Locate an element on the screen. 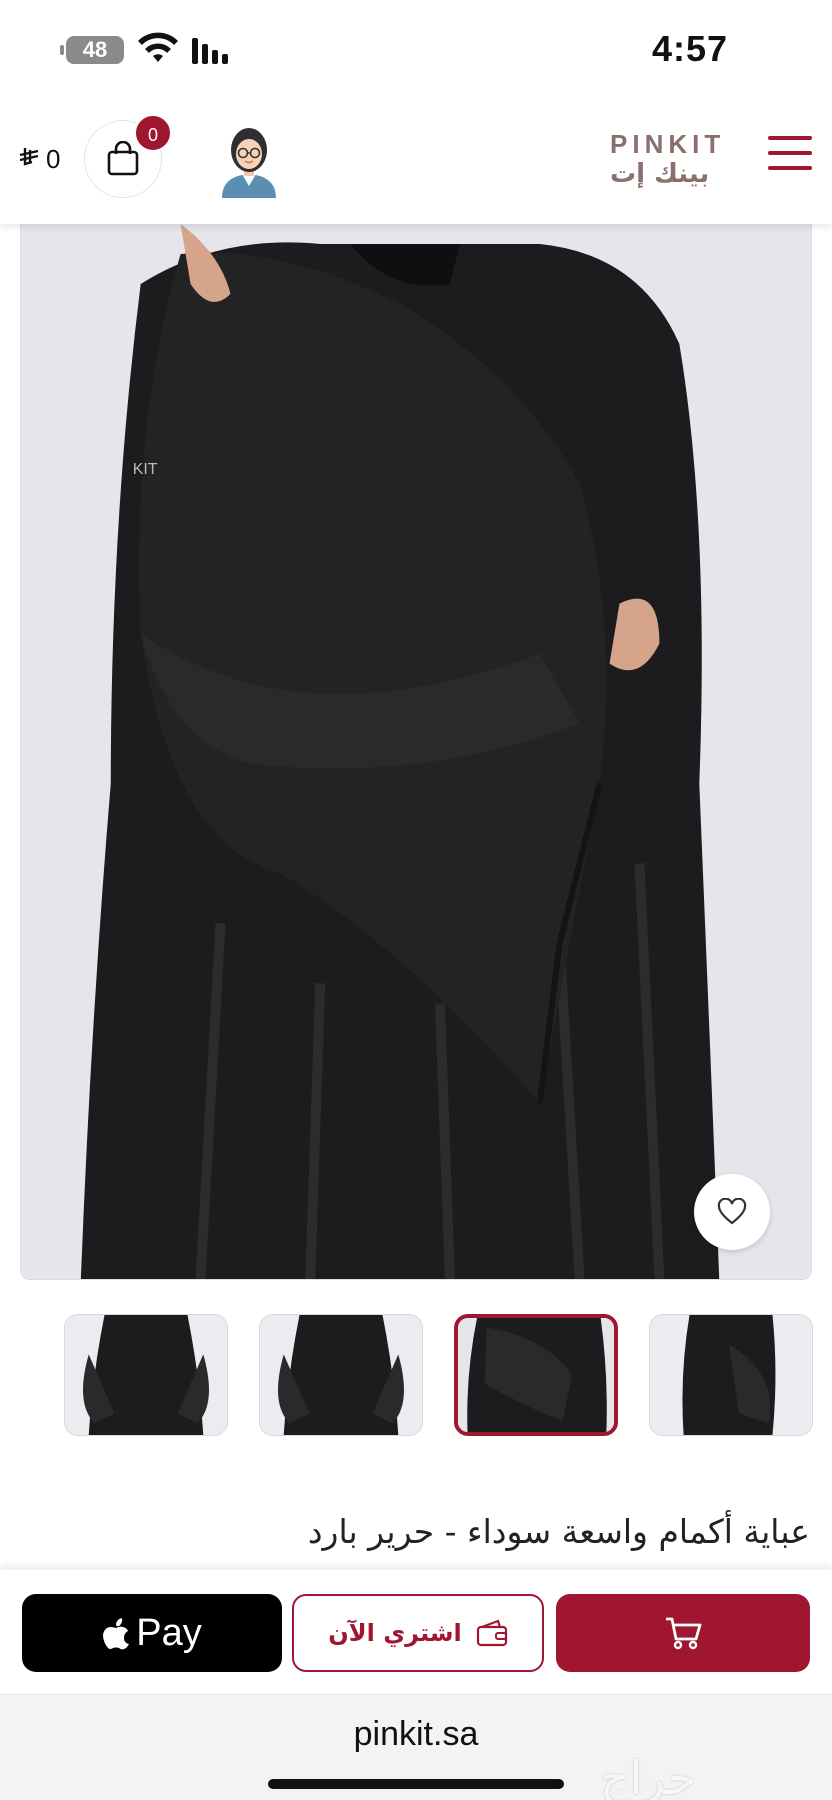 The width and height of the screenshot is (832, 1800). cart-count-badge: 0 is located at coordinates (153, 133).